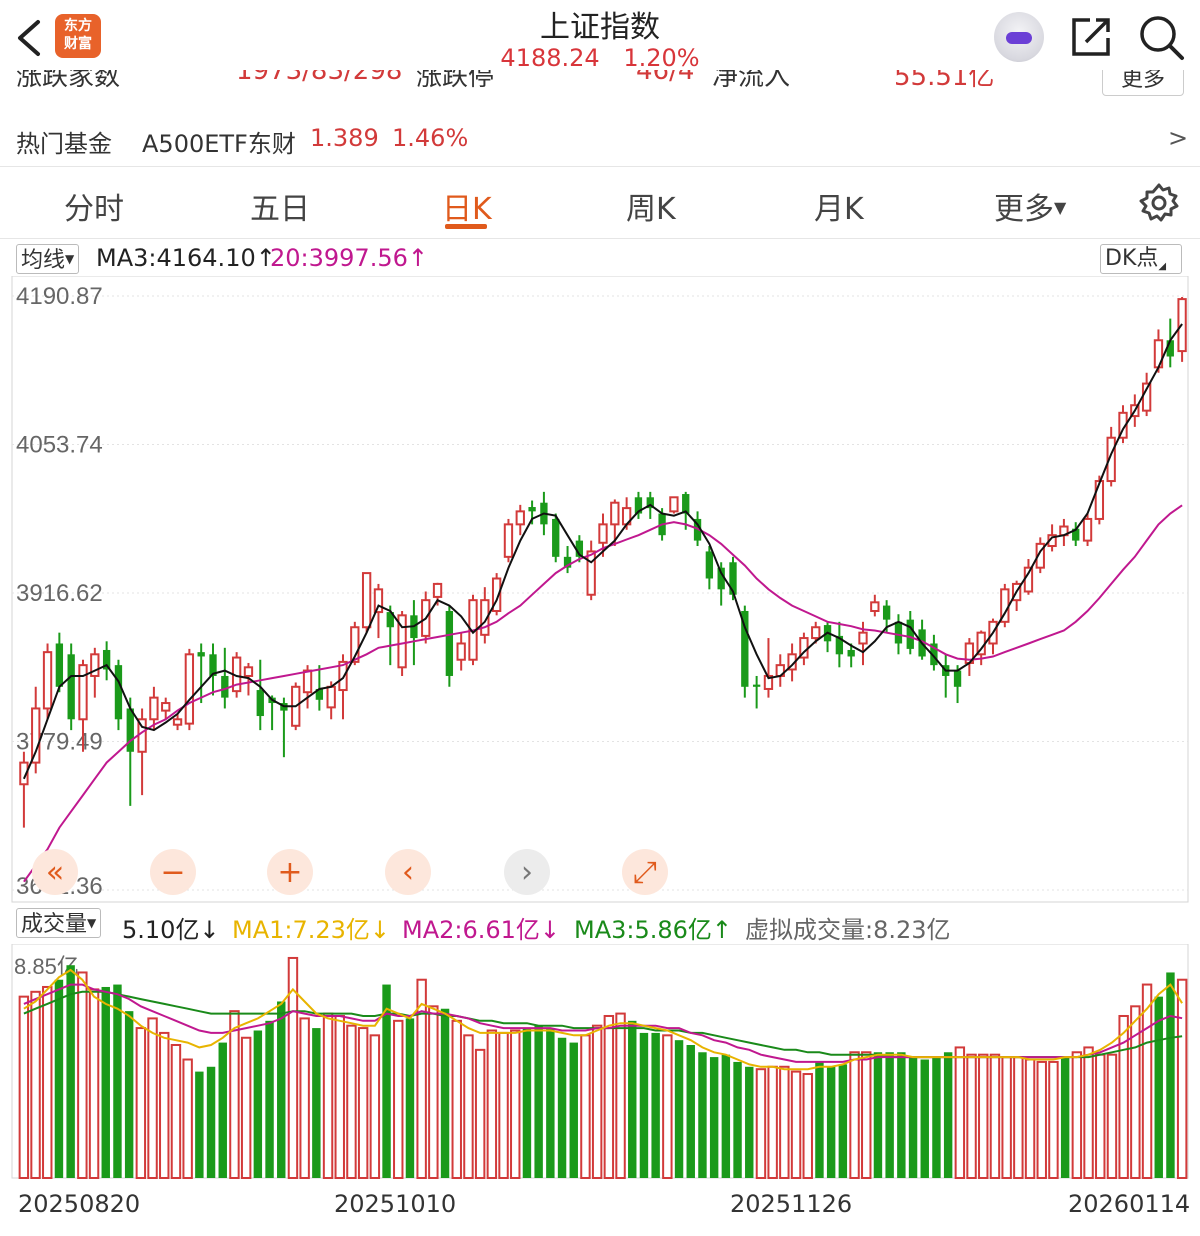 This screenshot has width=1200, height=1236. What do you see at coordinates (600, 1208) in the screenshot?
I see `x-axis: 20250820 20251010 20251126 20260114` at bounding box center [600, 1208].